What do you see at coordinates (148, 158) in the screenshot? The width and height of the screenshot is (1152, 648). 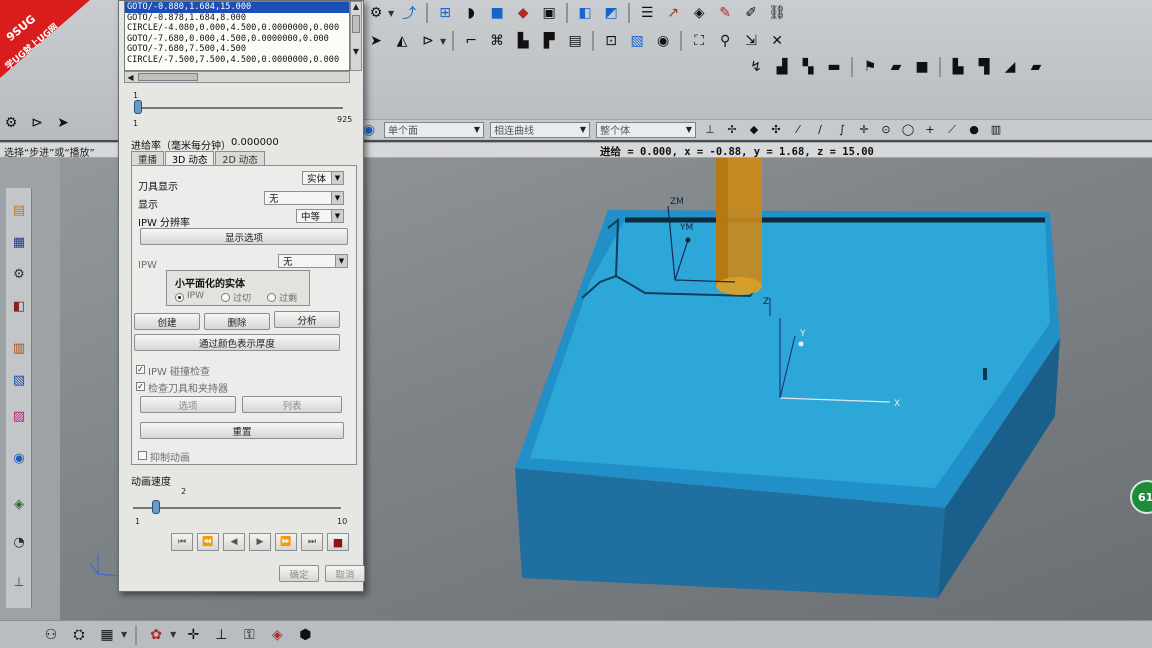 I see `tab-replay: 重播` at bounding box center [148, 158].